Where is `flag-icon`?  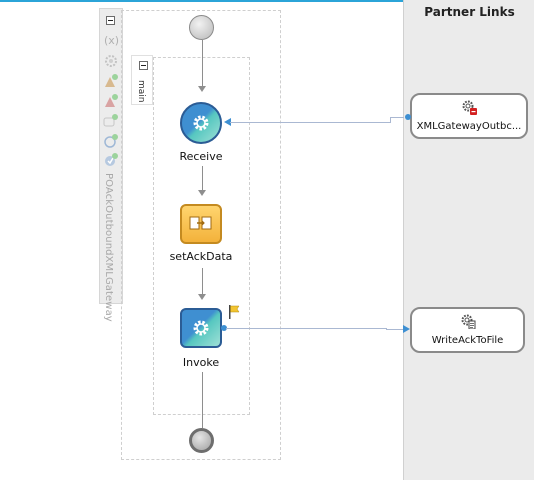 flag-icon is located at coordinates (234, 312).